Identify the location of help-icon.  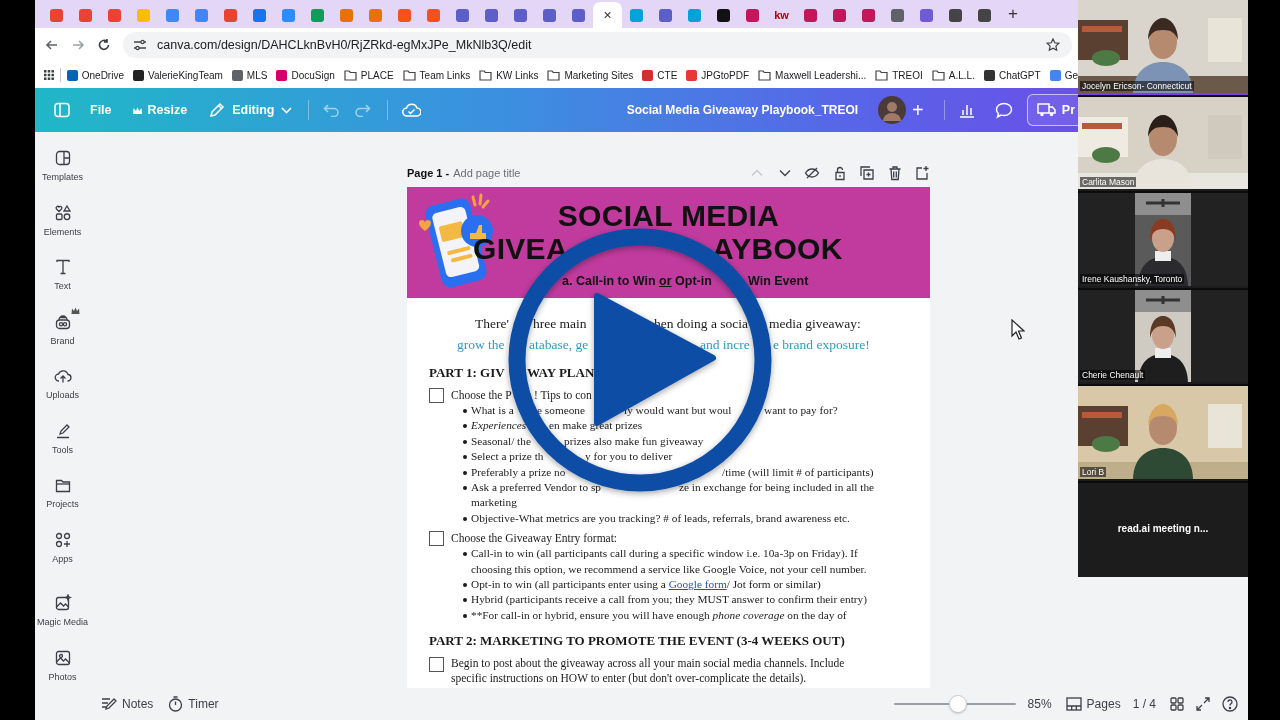
(1230, 704).